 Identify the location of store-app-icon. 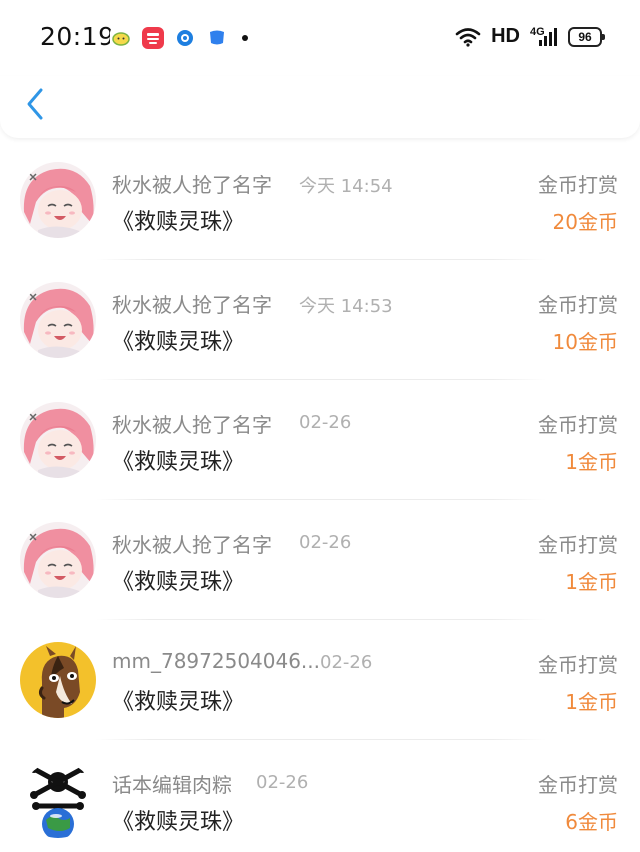
(153, 38).